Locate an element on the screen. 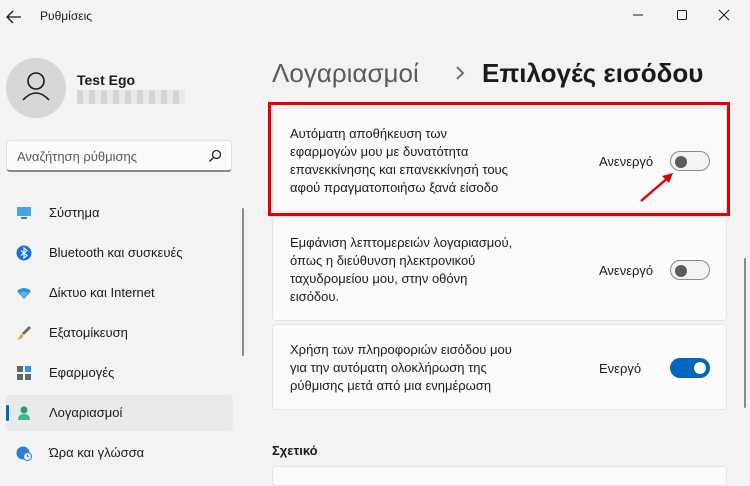  sidebar-item-time-language: Ώρα και γλώσσα is located at coordinates (119, 453).